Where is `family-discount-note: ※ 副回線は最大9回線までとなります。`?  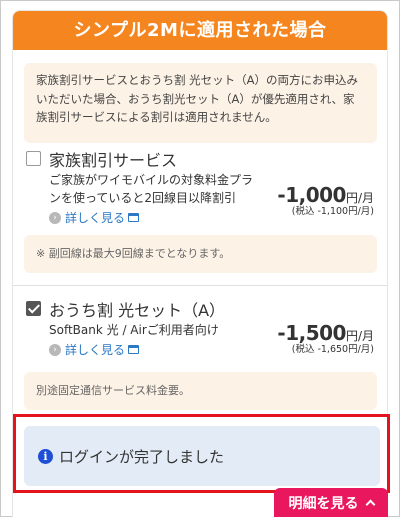
family-discount-note: ※ 副回線は最大9回線までとなります。 is located at coordinates (200, 254).